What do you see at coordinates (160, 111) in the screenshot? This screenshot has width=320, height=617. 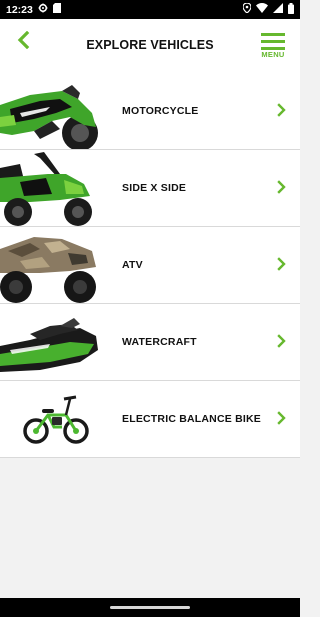 I see `vehicle-label: MOTORCYCLE` at bounding box center [160, 111].